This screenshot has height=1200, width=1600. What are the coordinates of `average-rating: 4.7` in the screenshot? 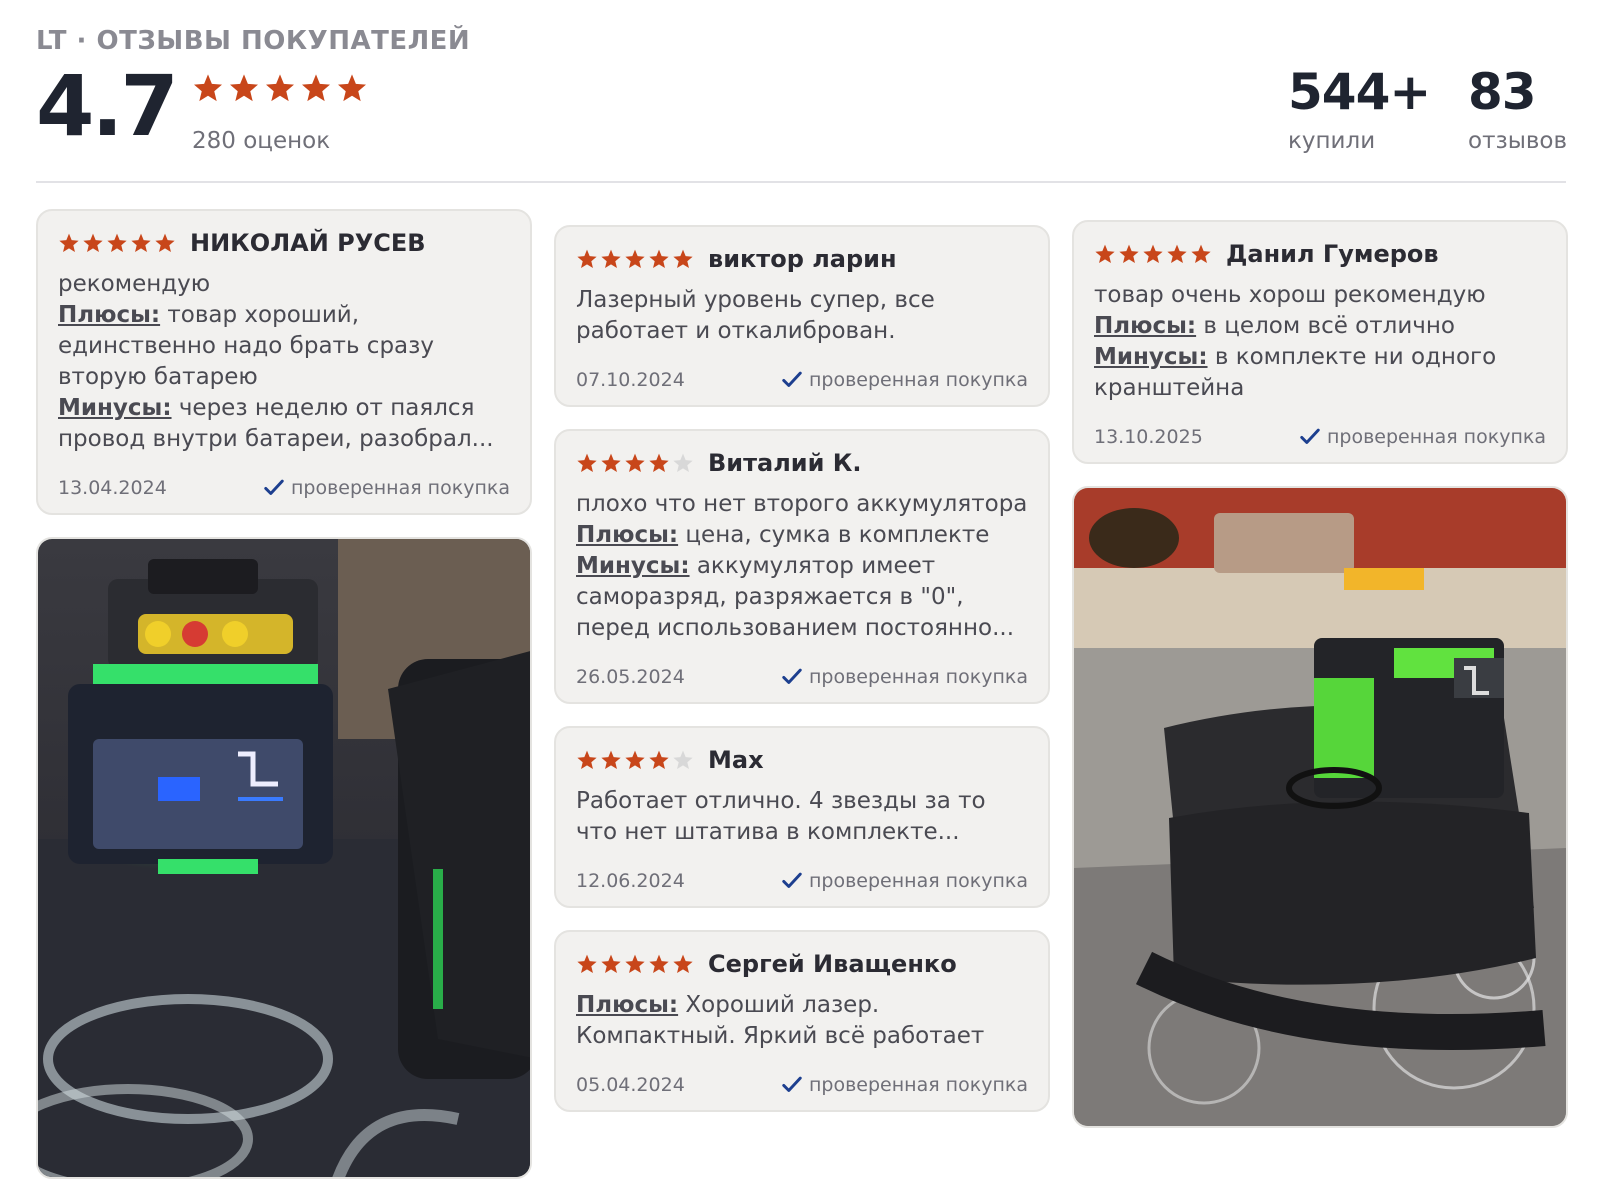 It's located at (107, 106).